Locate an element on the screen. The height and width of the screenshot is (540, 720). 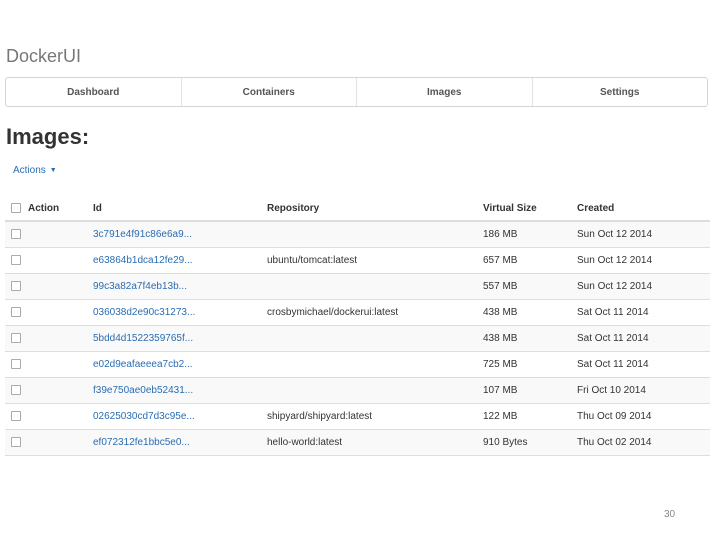
nav-dashboard: Dashboard is located at coordinates (94, 92).